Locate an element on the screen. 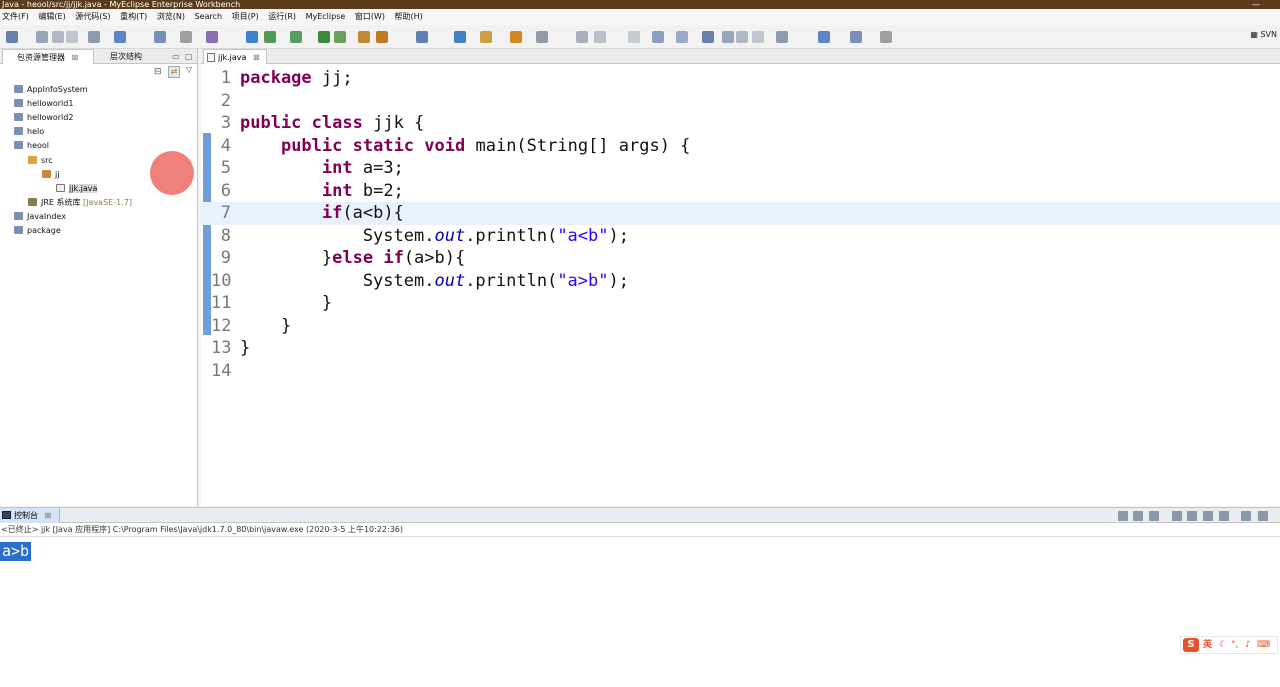 The width and height of the screenshot is (1280, 687). code-line: 3 public class jjk { is located at coordinates (740, 123).